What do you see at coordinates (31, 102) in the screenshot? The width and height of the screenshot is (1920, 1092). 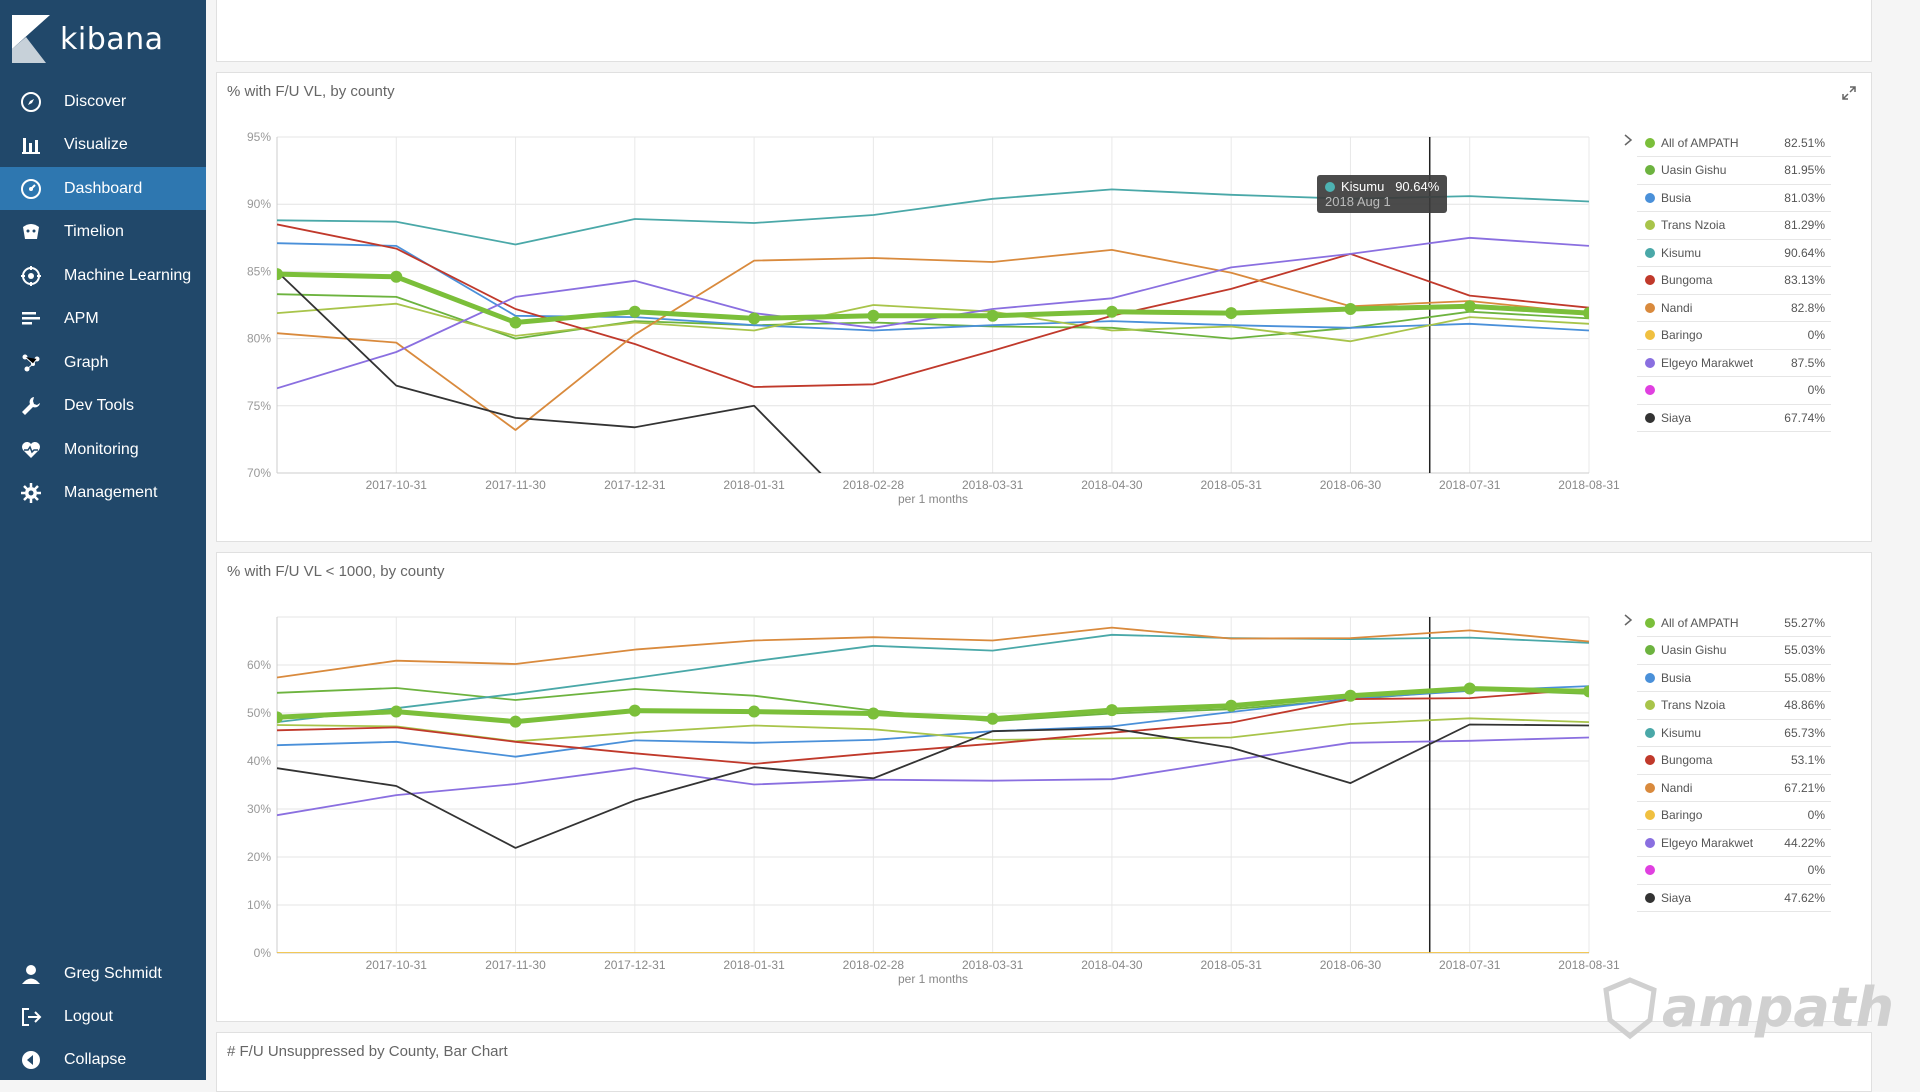 I see `compass-icon` at bounding box center [31, 102].